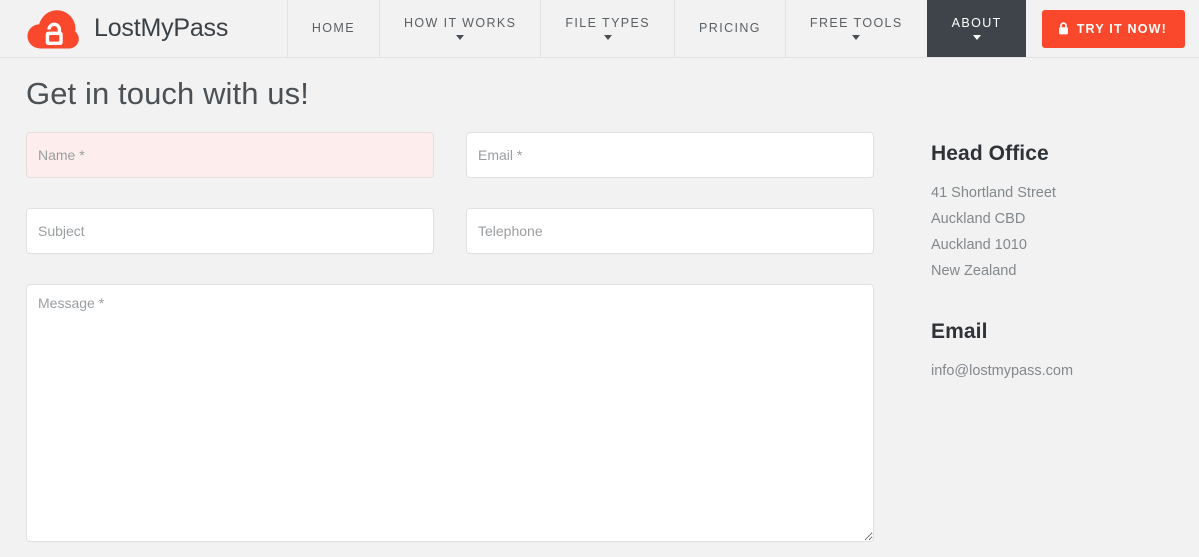 The width and height of the screenshot is (1199, 557). I want to click on nav-label: FILE TYPES, so click(608, 22).